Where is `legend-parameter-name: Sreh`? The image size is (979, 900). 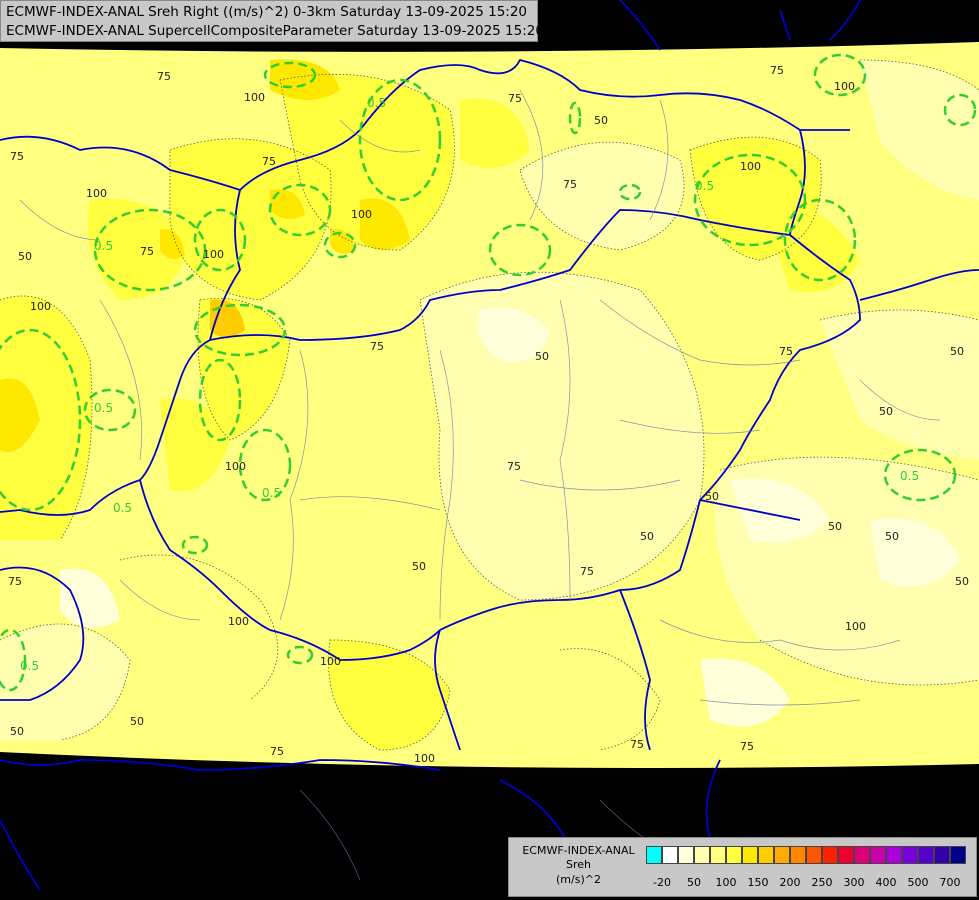
legend-parameter-name: Sreh is located at coordinates (578, 864).